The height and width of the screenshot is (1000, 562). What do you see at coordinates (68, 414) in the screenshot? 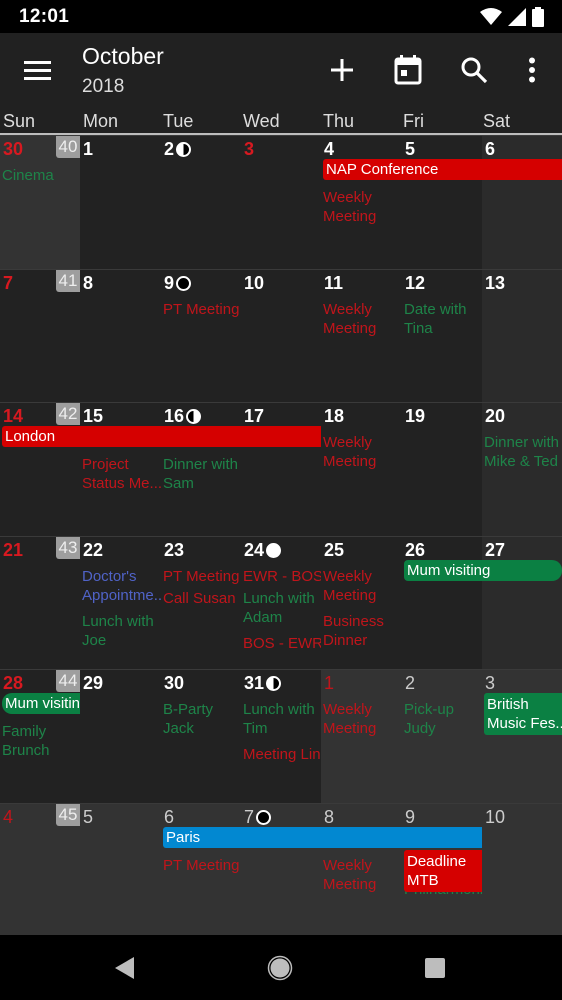
I see `week-number-badge: 42` at bounding box center [68, 414].